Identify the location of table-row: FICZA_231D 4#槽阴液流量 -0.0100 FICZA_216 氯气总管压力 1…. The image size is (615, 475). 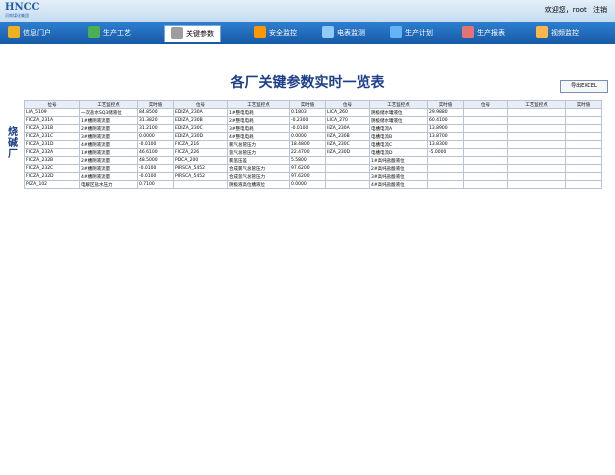
(313, 144).